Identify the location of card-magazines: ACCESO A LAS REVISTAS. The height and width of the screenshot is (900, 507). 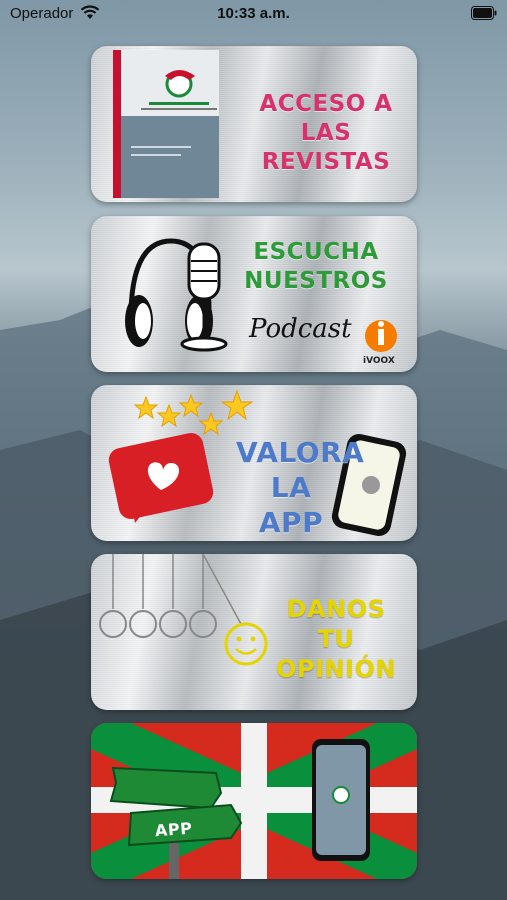
(254, 124).